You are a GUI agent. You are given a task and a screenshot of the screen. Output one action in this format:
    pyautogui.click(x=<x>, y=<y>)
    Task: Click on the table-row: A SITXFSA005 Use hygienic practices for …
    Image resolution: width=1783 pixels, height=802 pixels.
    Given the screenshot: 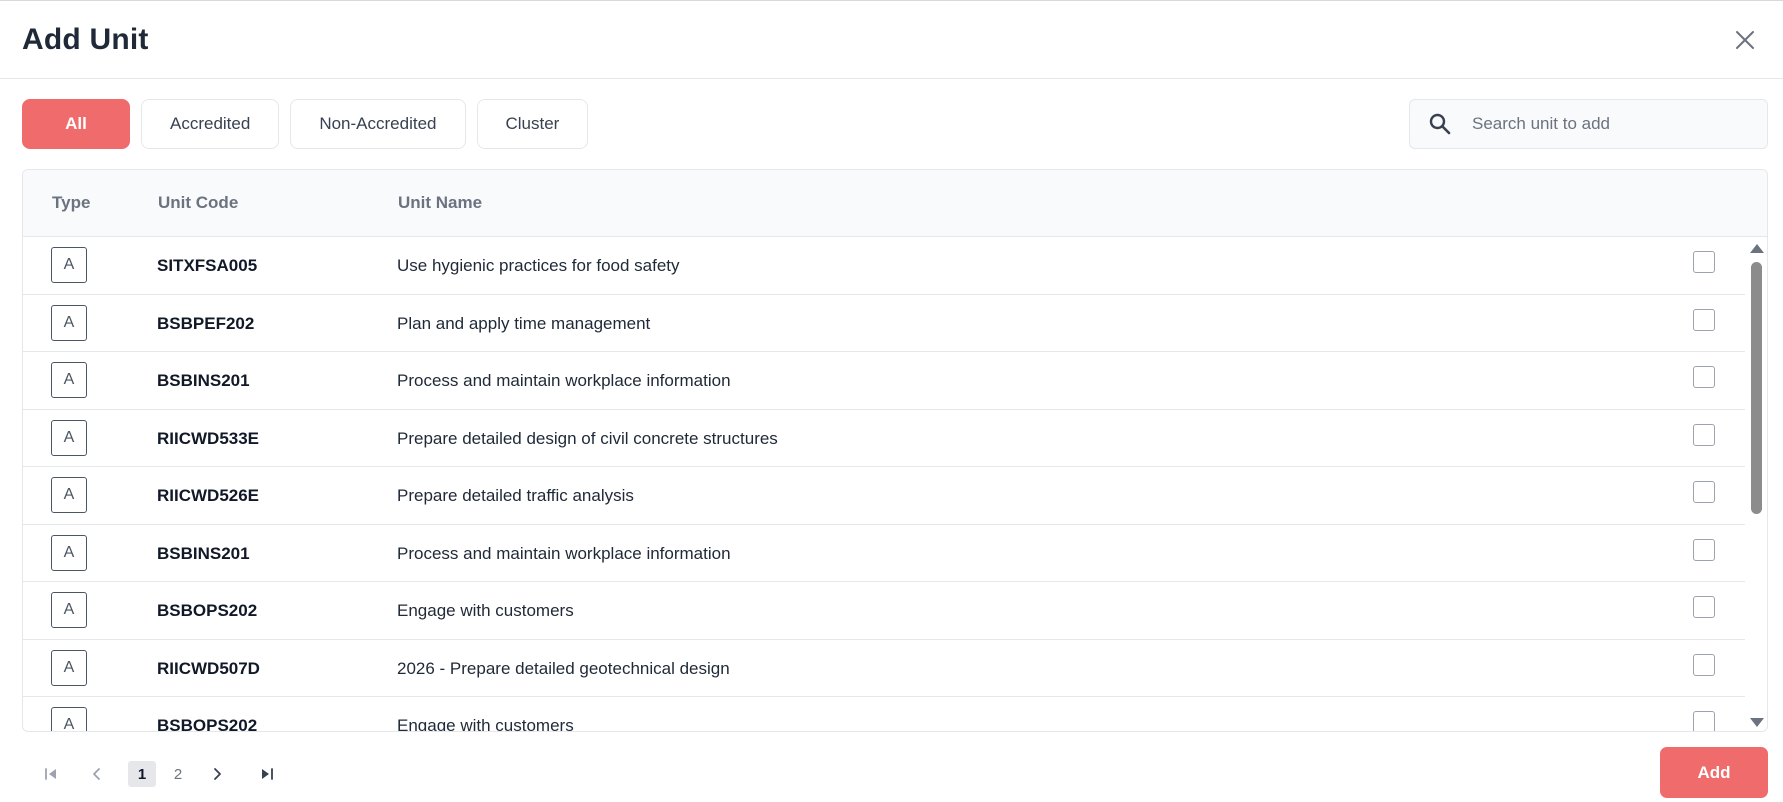 What is the action you would take?
    pyautogui.click(x=884, y=266)
    